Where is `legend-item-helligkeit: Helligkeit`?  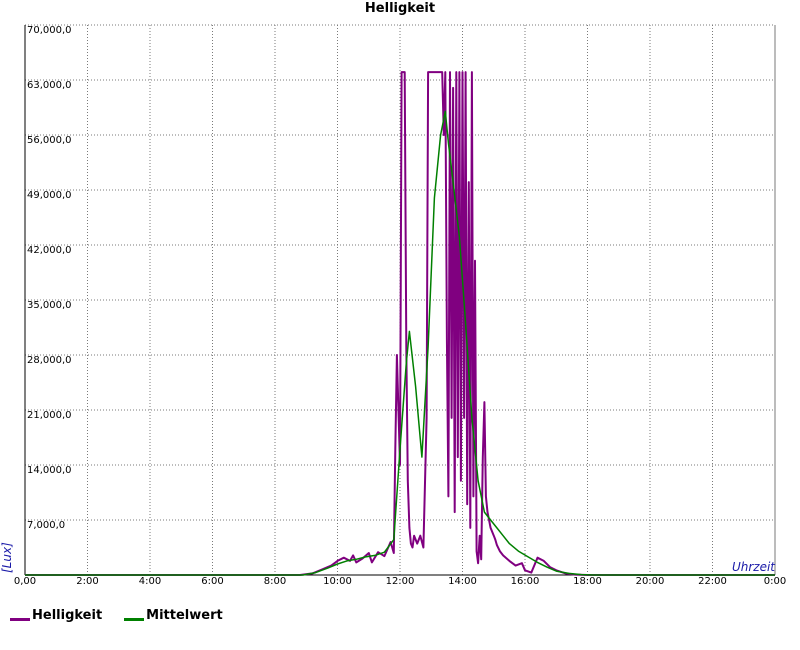 legend-item-helligkeit: Helligkeit is located at coordinates (56, 615).